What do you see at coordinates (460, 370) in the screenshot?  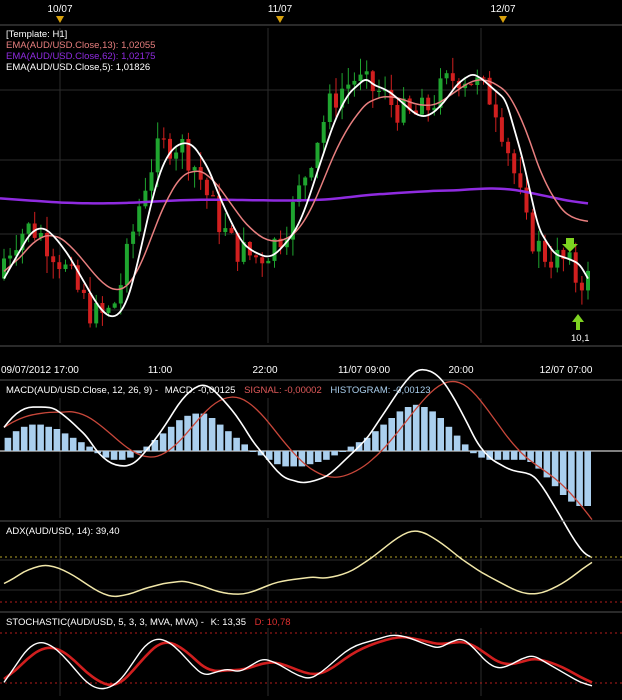 I see `time-label-5: 20:00` at bounding box center [460, 370].